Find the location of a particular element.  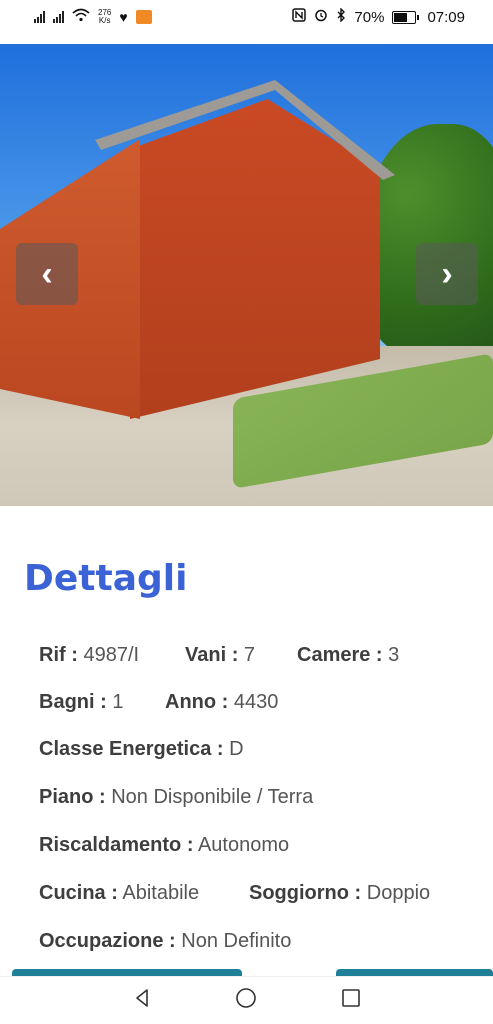

detail-value: 4987/I is located at coordinates (111, 655).